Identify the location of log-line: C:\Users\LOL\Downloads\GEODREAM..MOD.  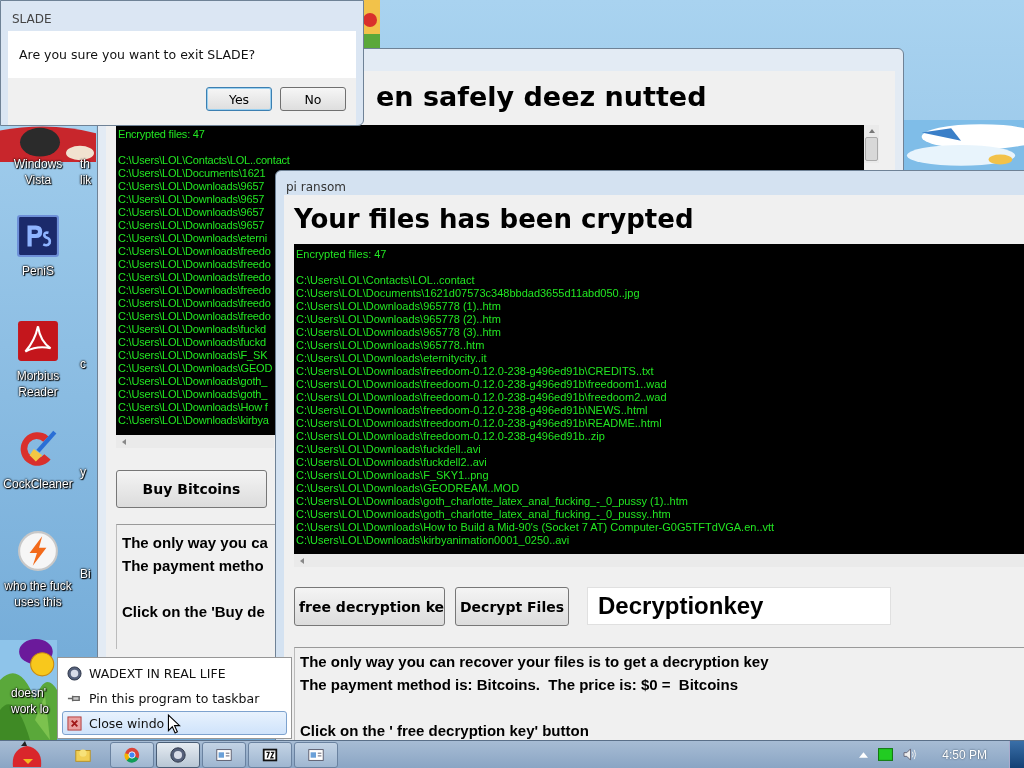
(408, 488).